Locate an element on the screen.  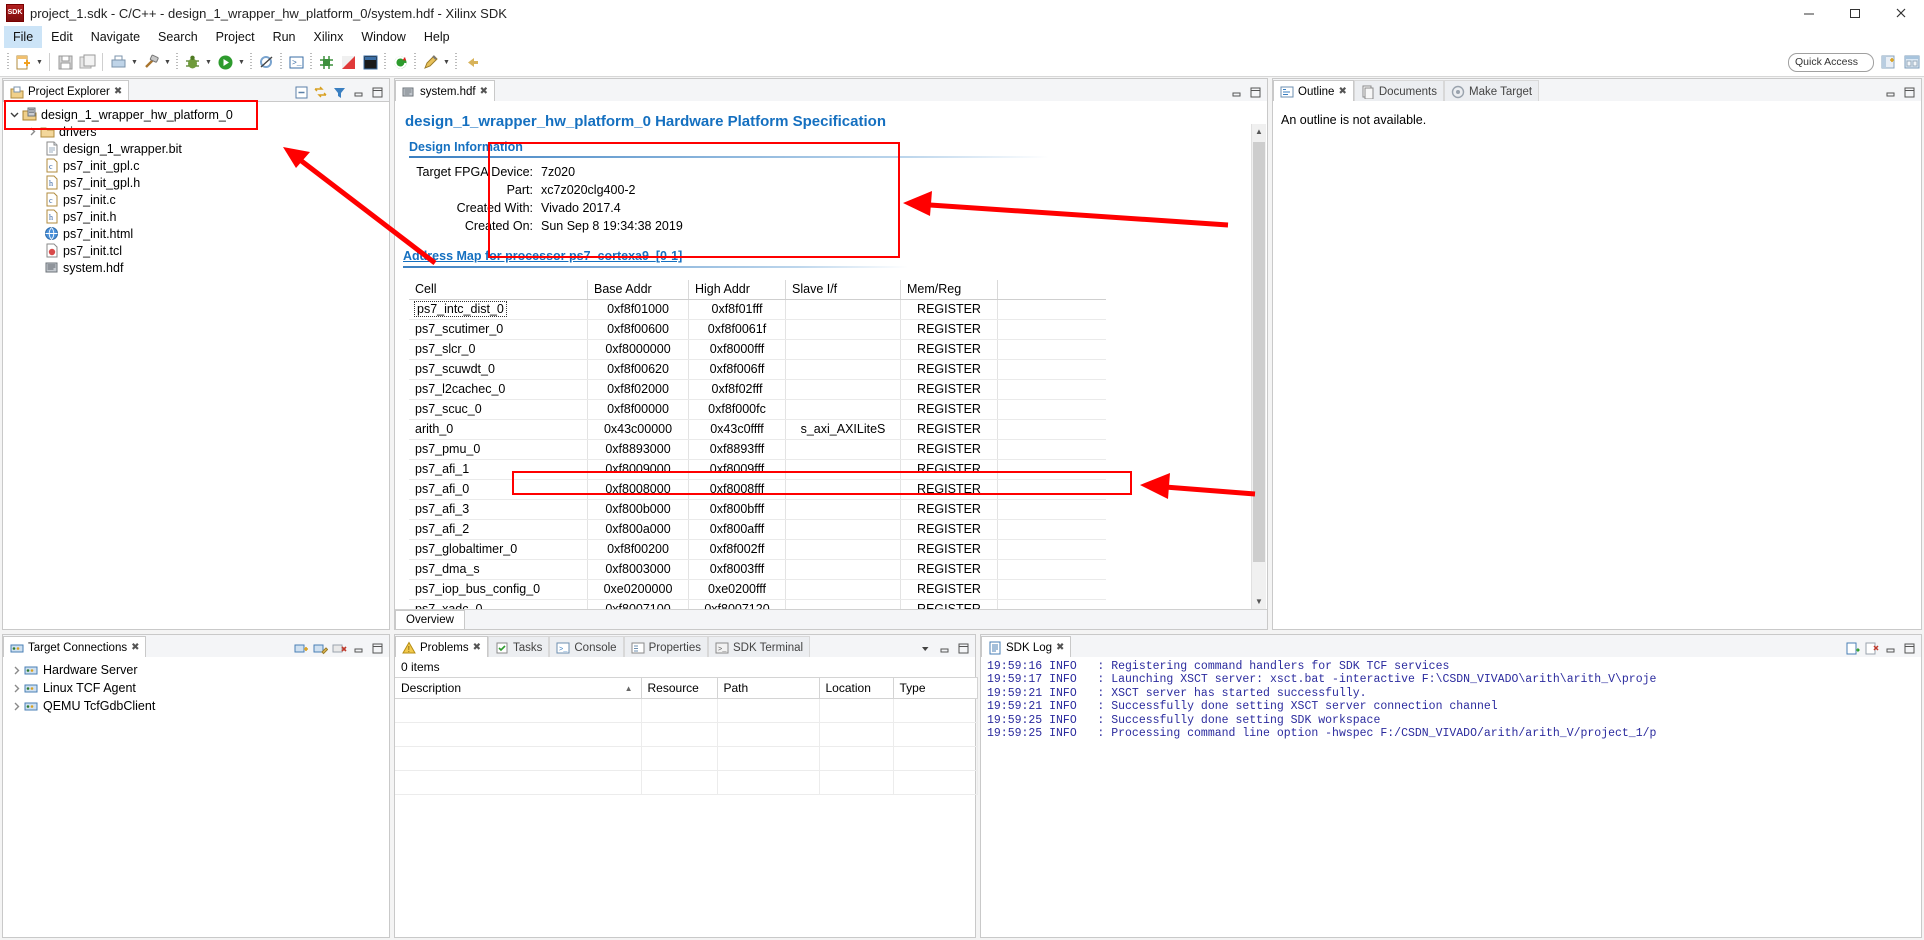
column-header-type: Type is located at coordinates (935, 688).